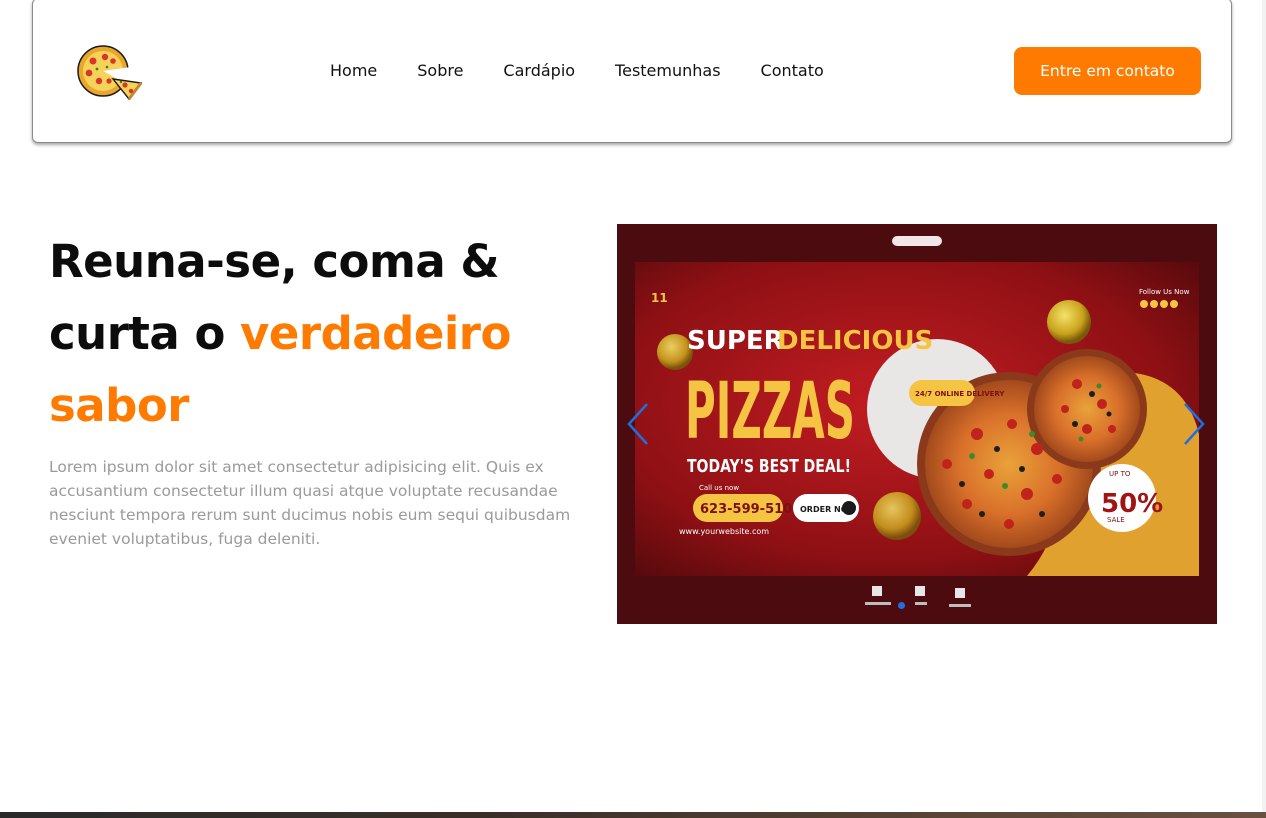 This screenshot has height=818, width=1266. What do you see at coordinates (353, 71) in the screenshot?
I see `nav-item-home: Home` at bounding box center [353, 71].